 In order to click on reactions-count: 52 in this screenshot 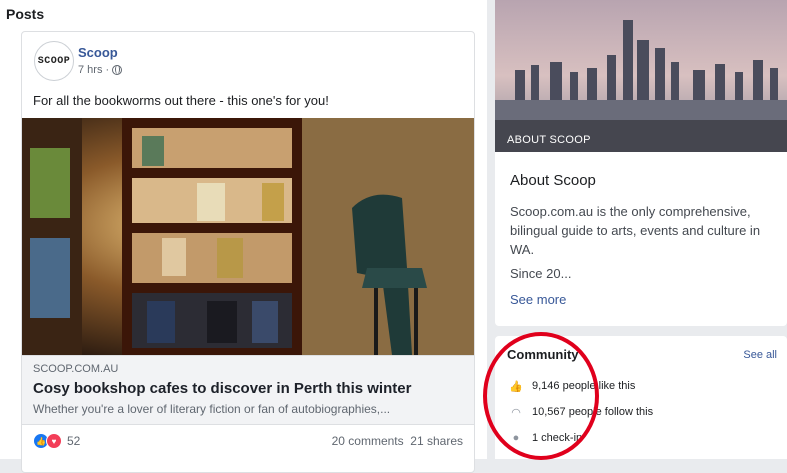, I will do `click(74, 441)`.